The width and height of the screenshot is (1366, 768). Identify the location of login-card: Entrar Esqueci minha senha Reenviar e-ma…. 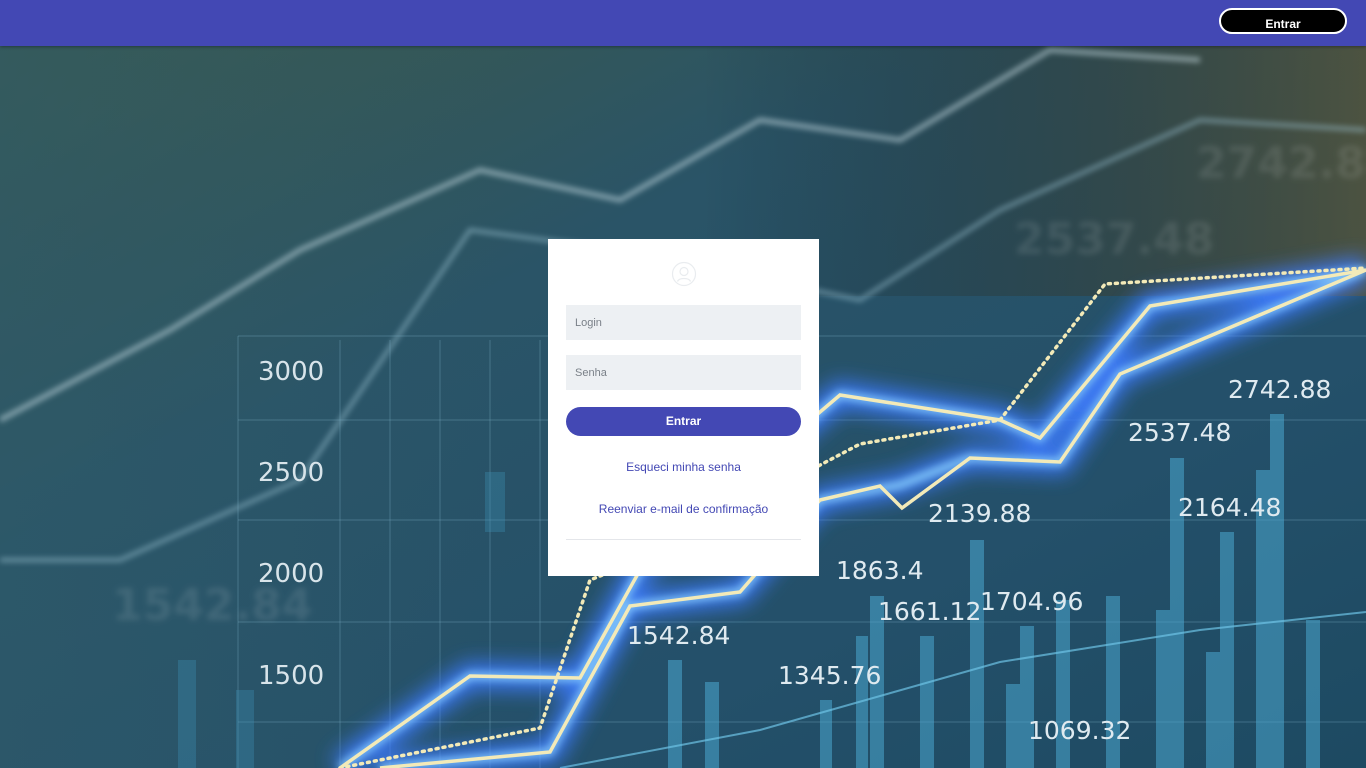
(683, 407).